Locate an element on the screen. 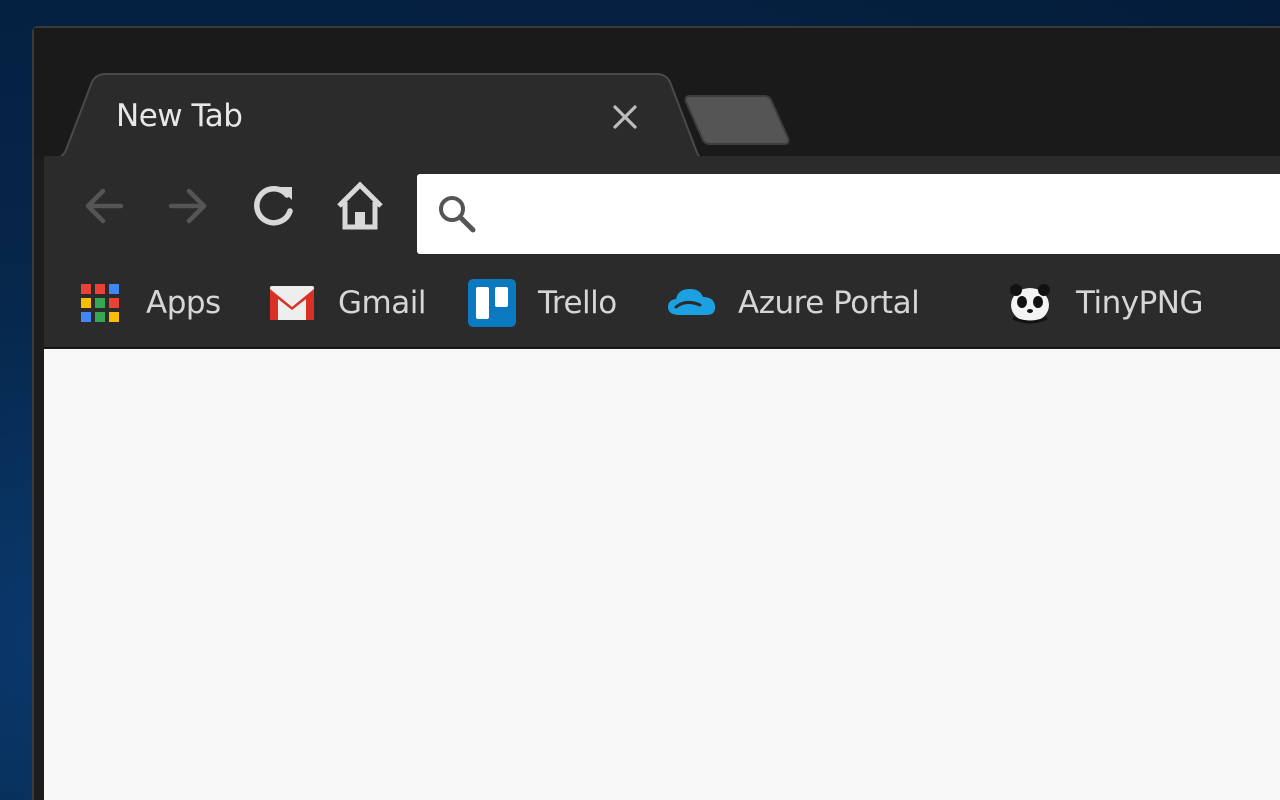 The image size is (1280, 800). apps-grid-icon is located at coordinates (100, 303).